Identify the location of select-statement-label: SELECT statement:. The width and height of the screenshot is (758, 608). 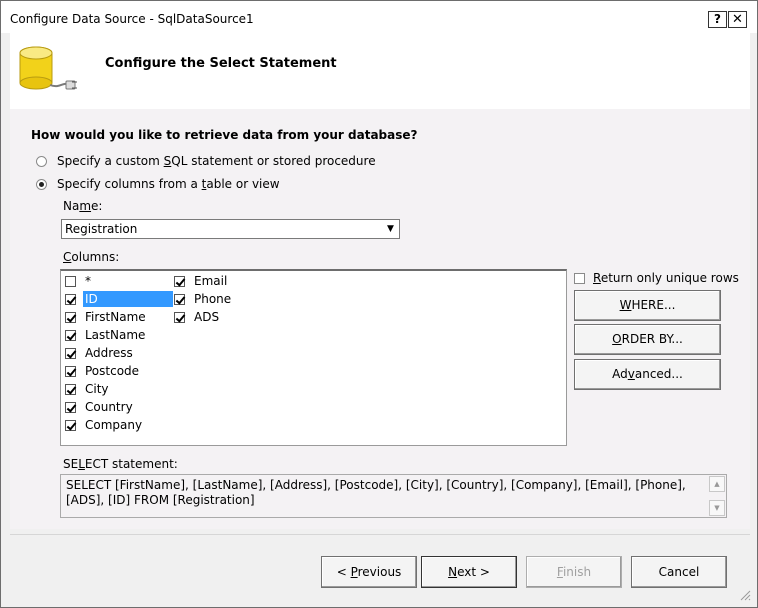
(120, 464).